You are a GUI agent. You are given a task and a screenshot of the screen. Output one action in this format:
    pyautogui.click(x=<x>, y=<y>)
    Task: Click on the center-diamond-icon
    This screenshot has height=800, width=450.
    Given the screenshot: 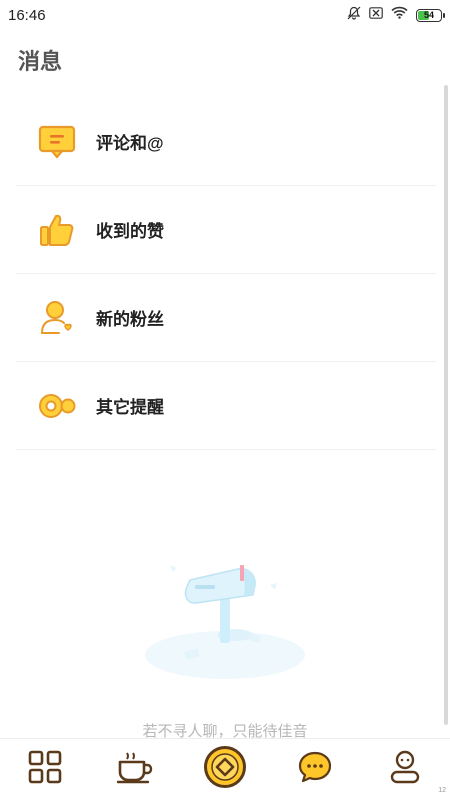 What is the action you would take?
    pyautogui.click(x=225, y=769)
    